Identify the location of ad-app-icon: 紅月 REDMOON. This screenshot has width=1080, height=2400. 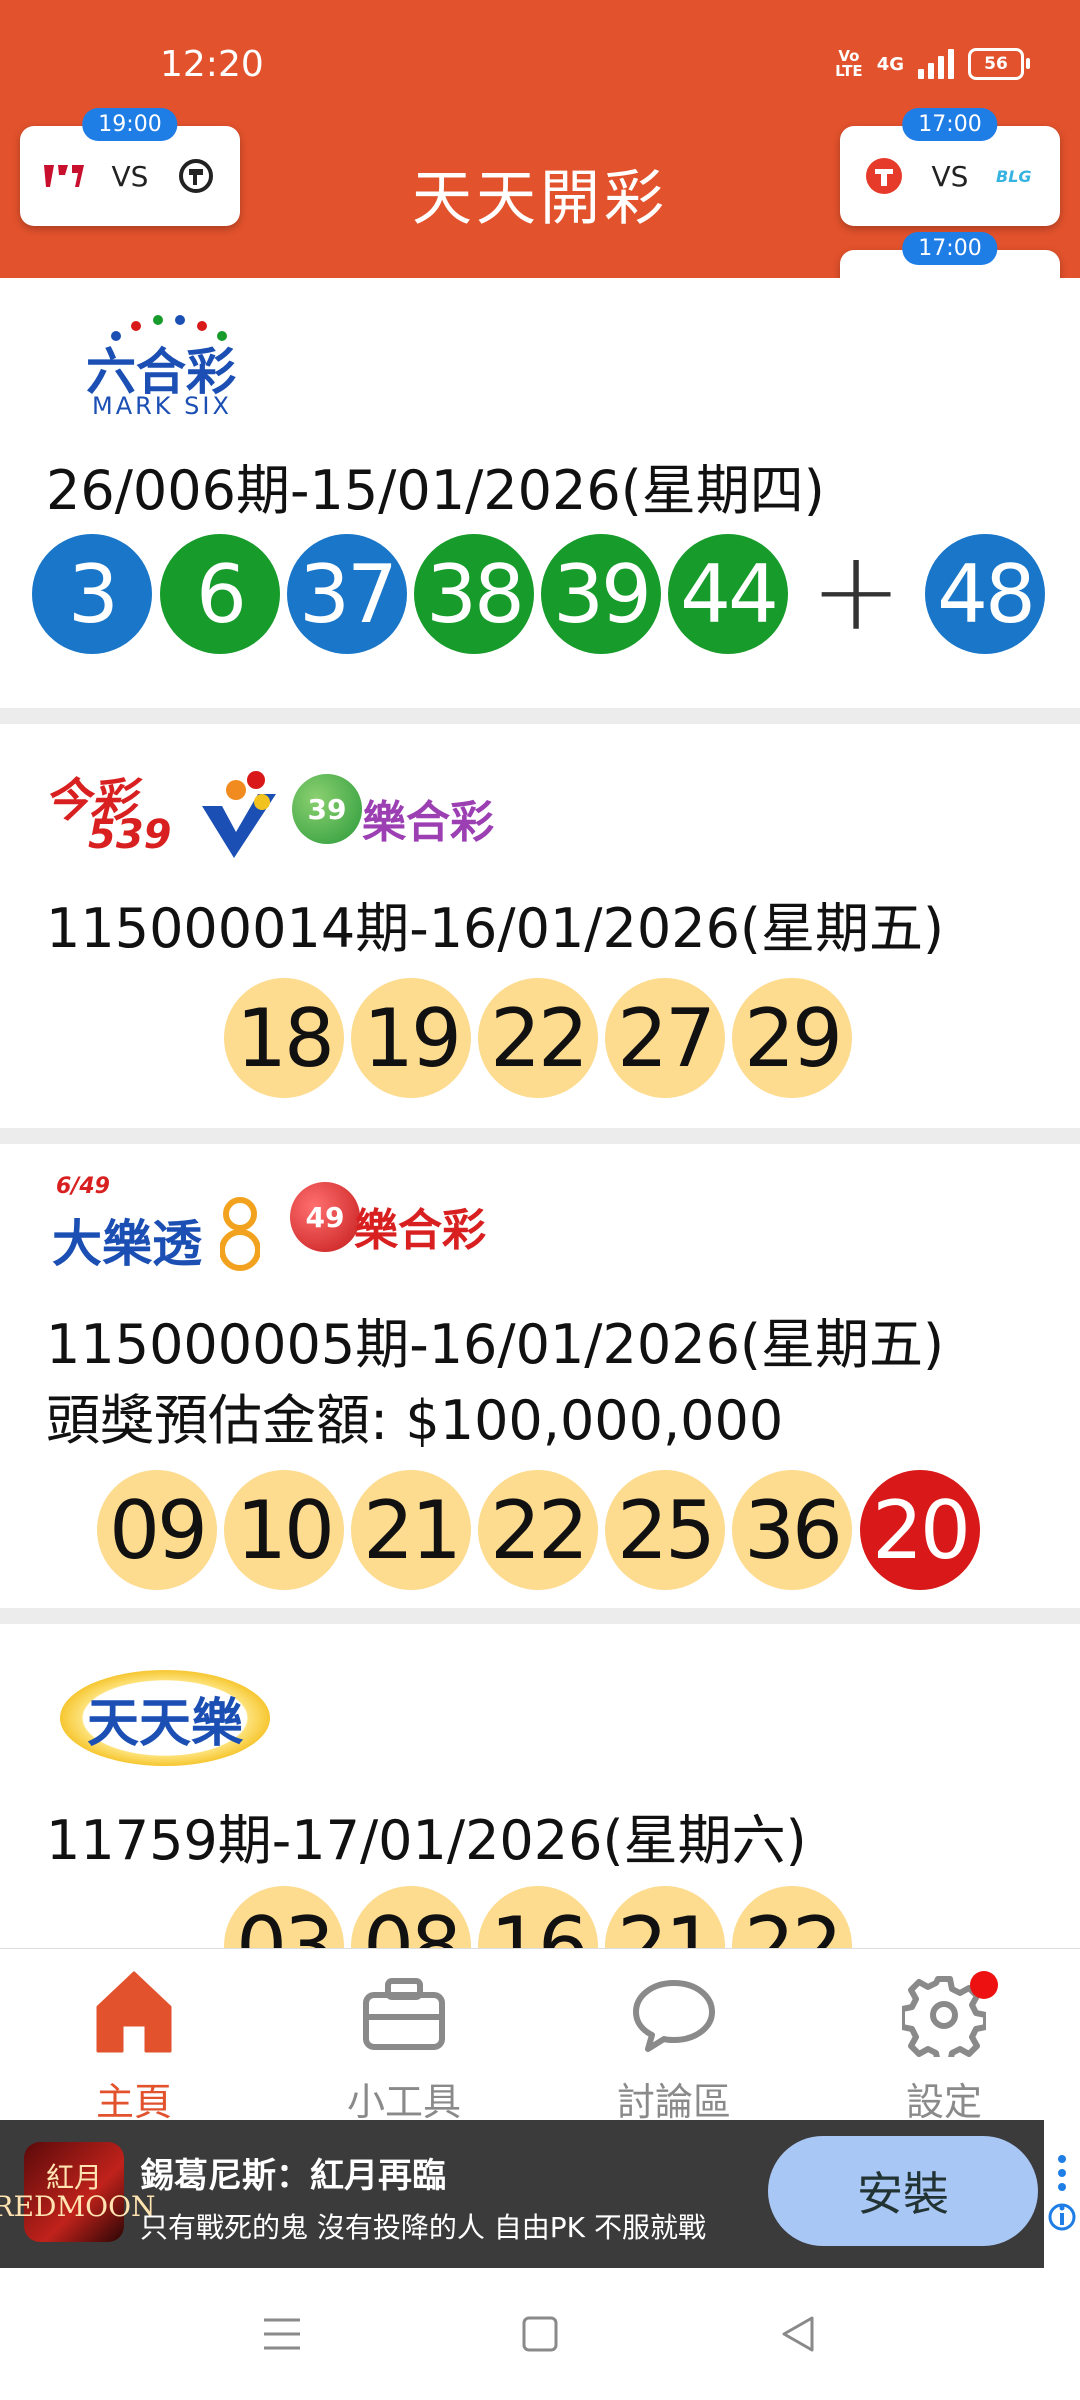
(78, 2192).